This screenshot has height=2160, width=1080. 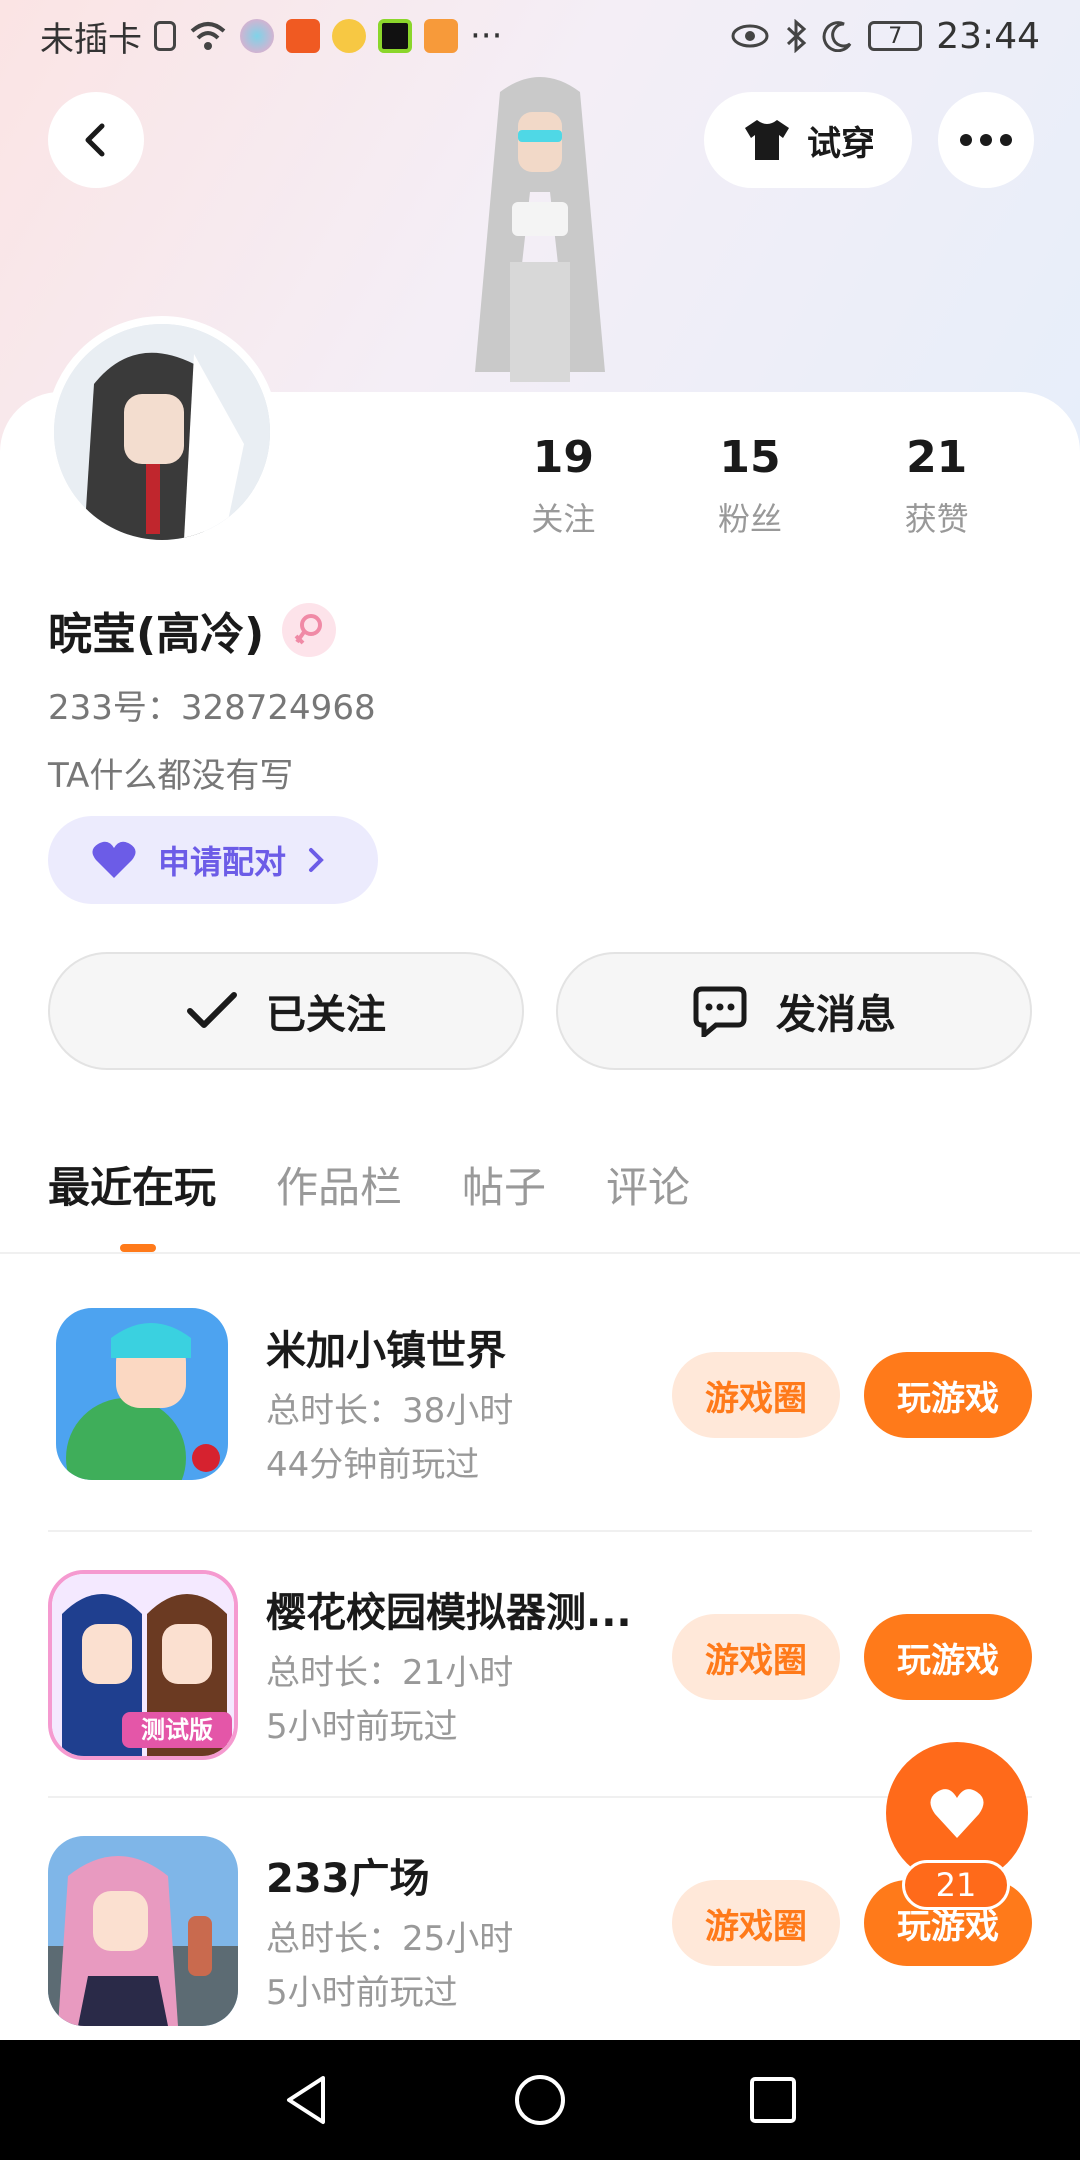 I want to click on user-id: 233号：328724968, so click(x=212, y=708).